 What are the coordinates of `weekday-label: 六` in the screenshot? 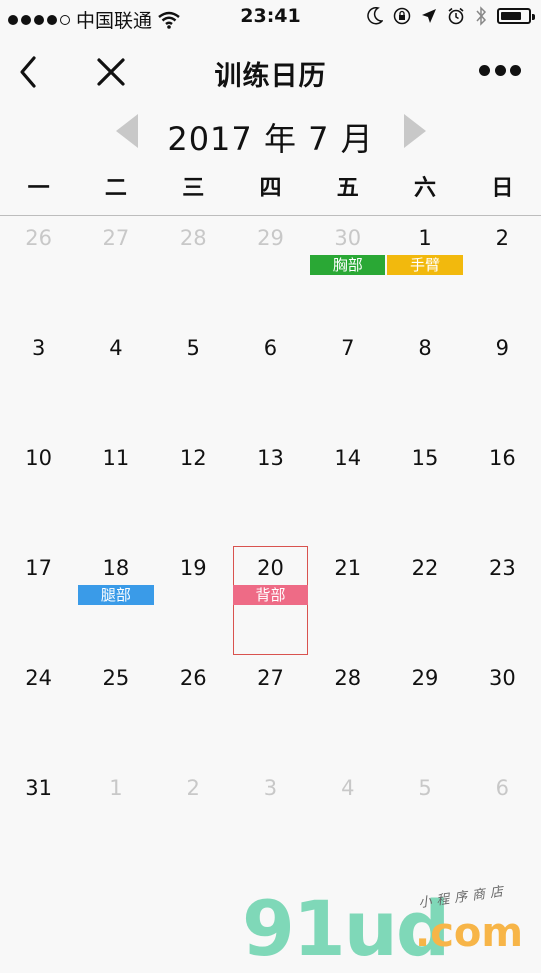 It's located at (425, 188).